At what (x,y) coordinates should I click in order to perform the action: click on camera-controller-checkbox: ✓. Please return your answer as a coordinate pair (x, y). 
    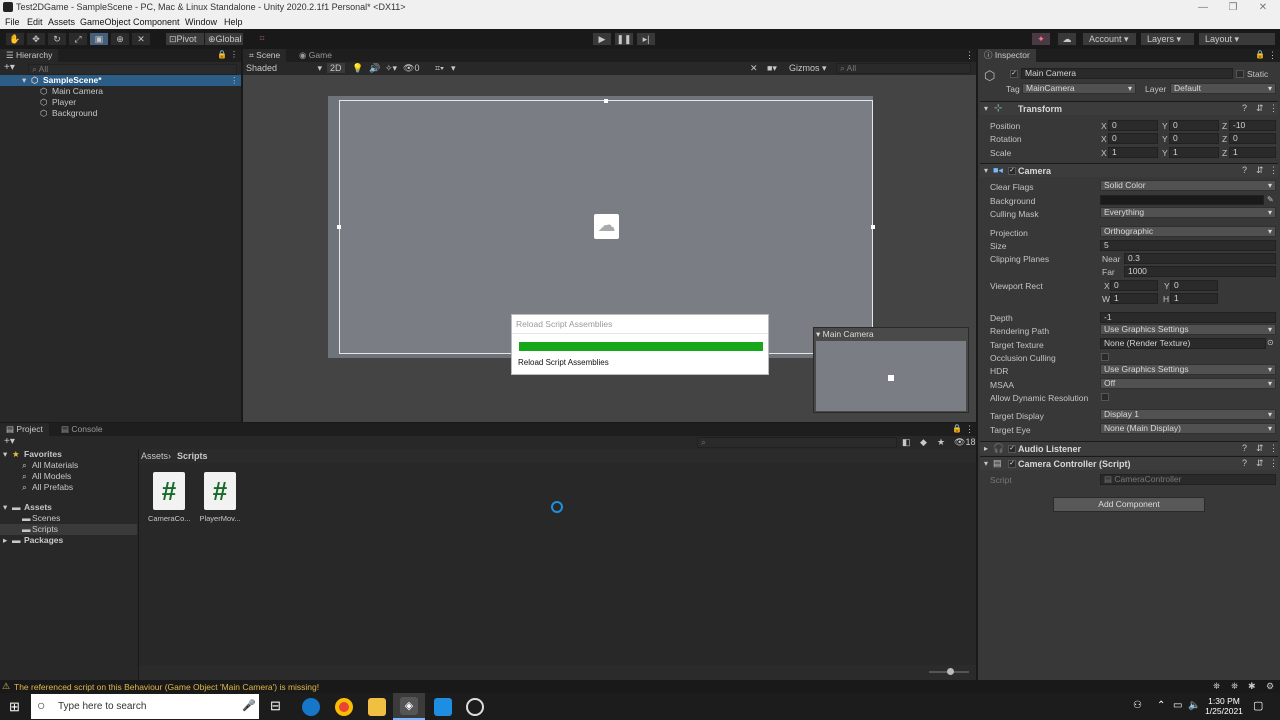
    Looking at the image, I should click on (1012, 464).